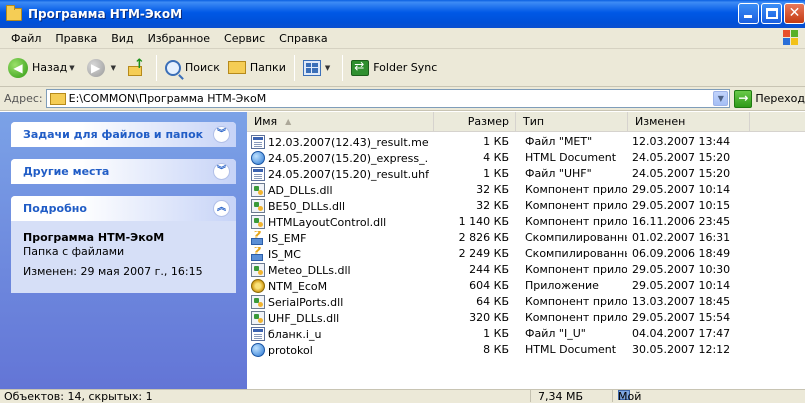  Describe the element at coordinates (340, 350) in the screenshot. I see `file-name-cell: protokol` at that location.